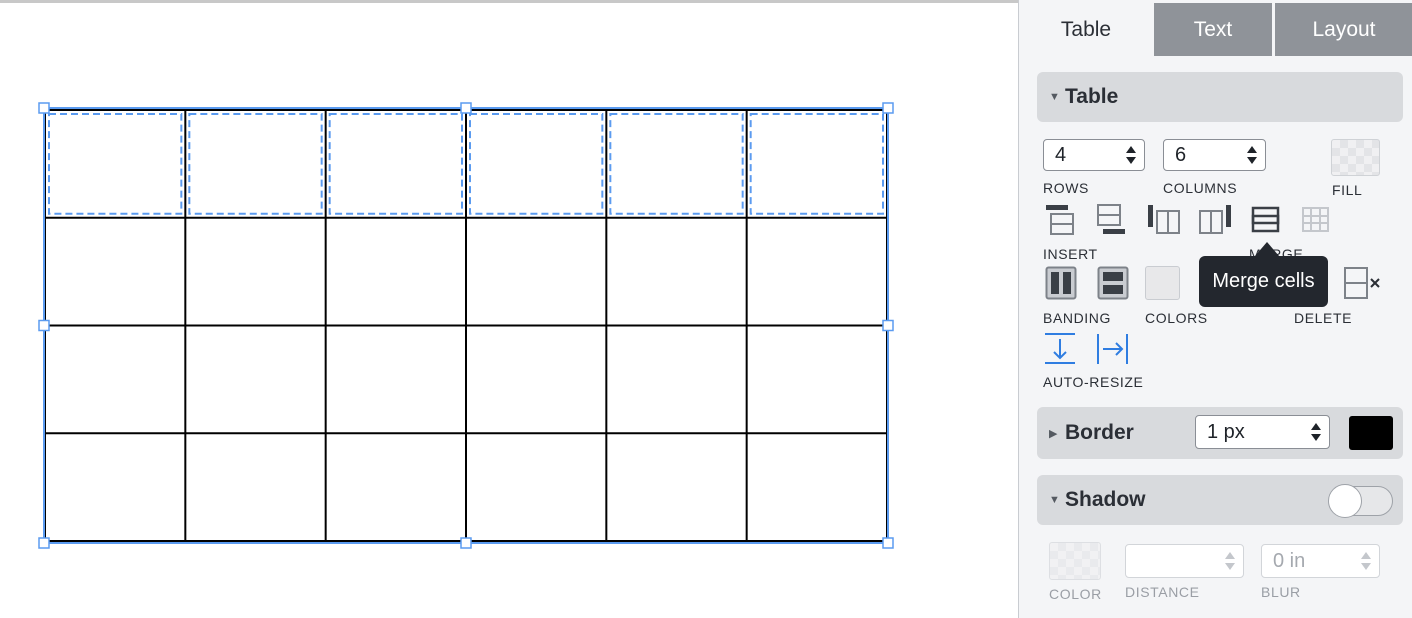  I want to click on merge-cells-tooltip: Merge cells, so click(1263, 281).